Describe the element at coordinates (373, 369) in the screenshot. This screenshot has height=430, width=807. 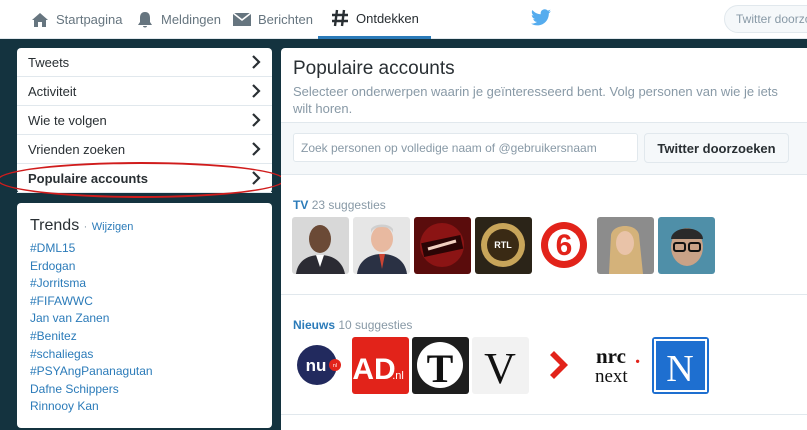
I see `ad-logo-text: AD` at that location.